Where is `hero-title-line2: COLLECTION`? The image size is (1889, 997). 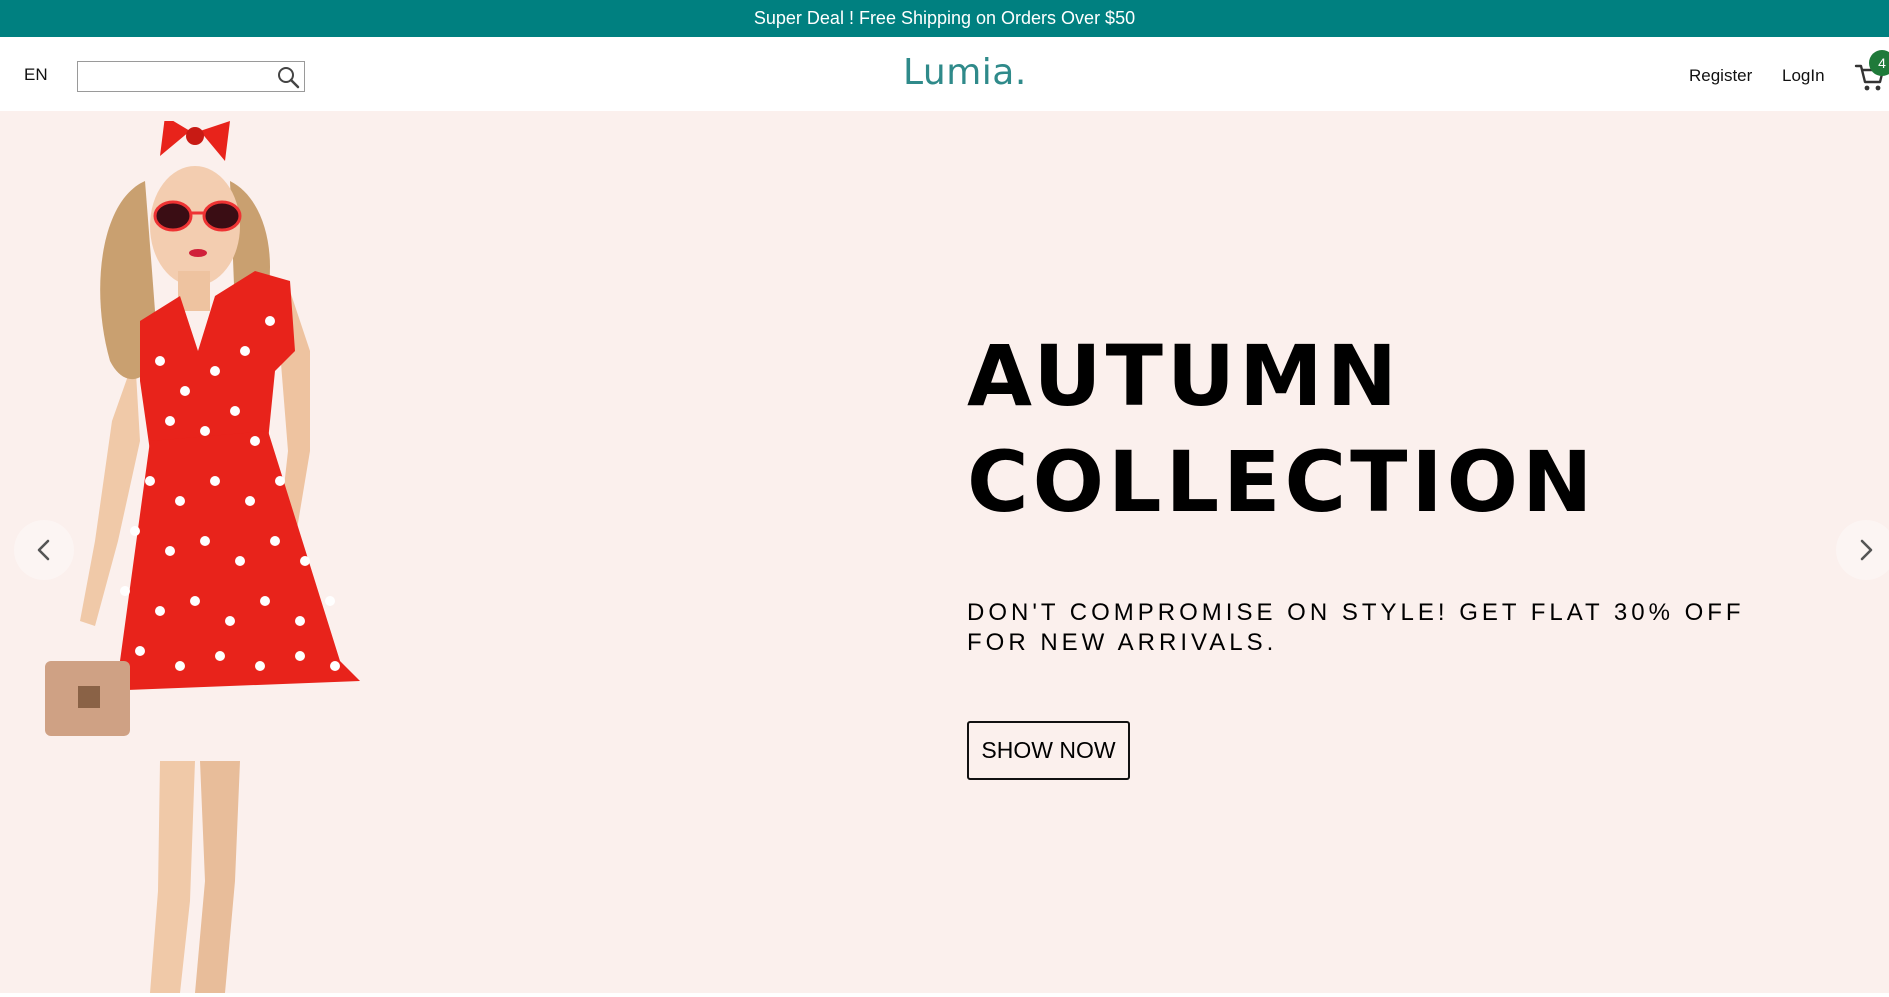 hero-title-line2: COLLECTION is located at coordinates (1282, 482).